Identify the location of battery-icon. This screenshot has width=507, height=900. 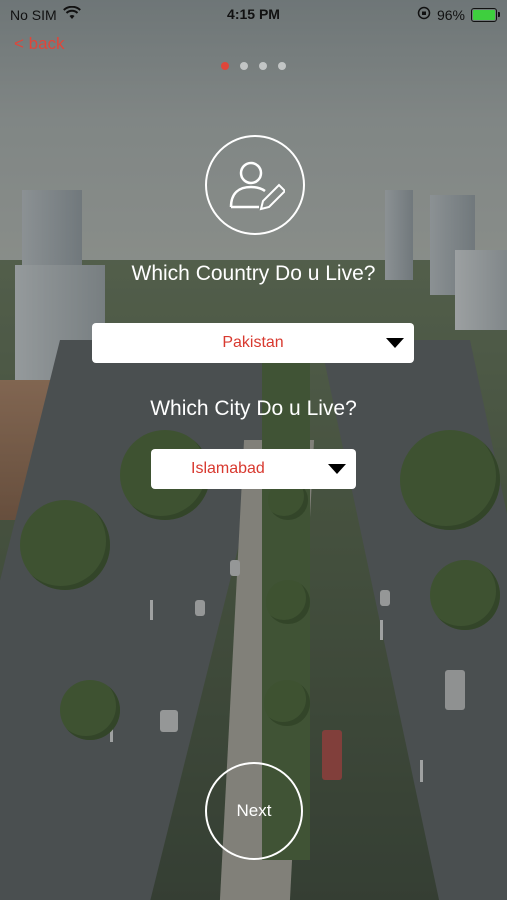
(485, 14).